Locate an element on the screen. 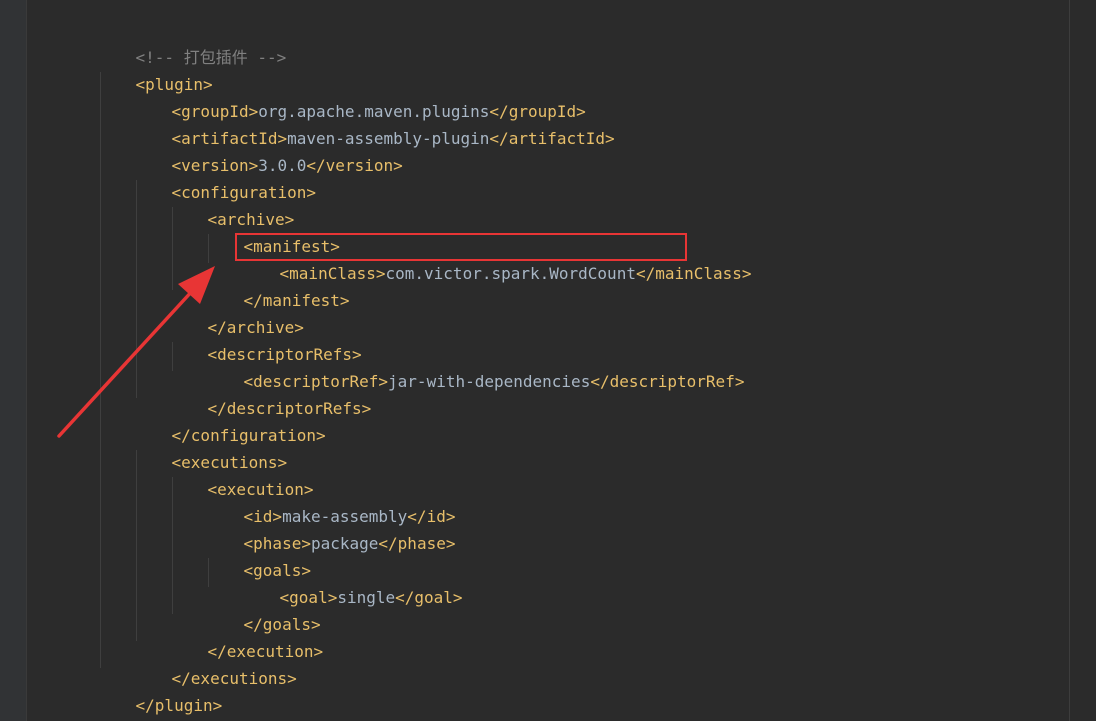 The image size is (1096, 721). code-line: </descriptorRefs> is located at coordinates (270, 393).